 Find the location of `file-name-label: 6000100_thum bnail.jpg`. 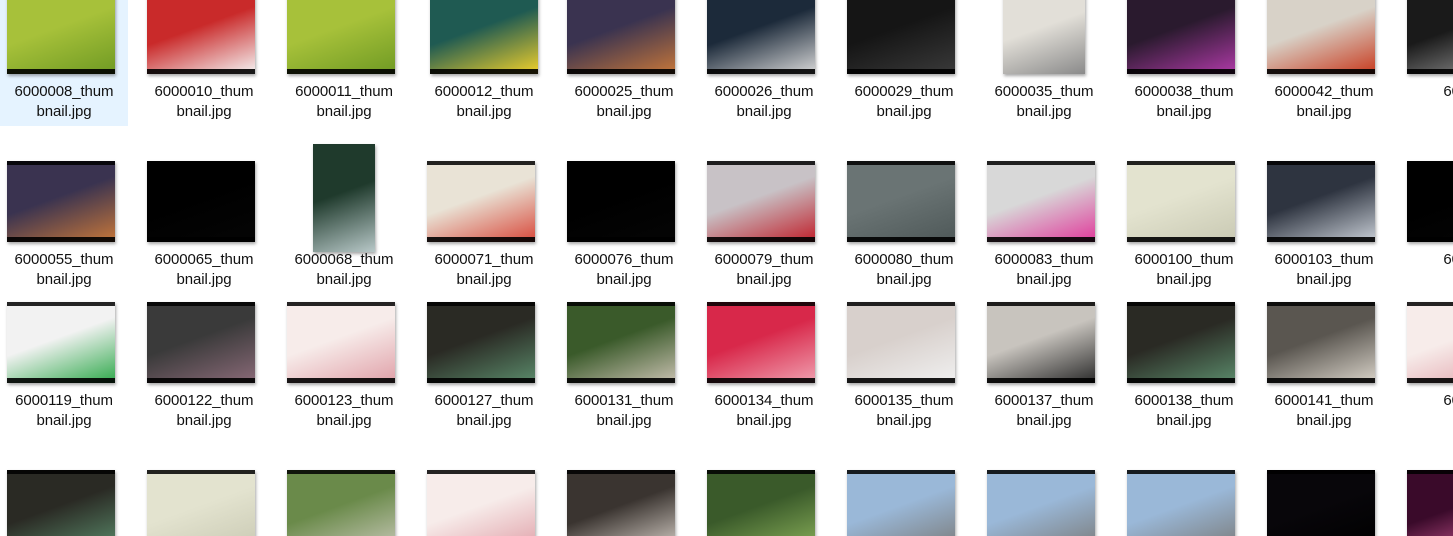

file-name-label: 6000100_thum bnail.jpg is located at coordinates (1184, 269).